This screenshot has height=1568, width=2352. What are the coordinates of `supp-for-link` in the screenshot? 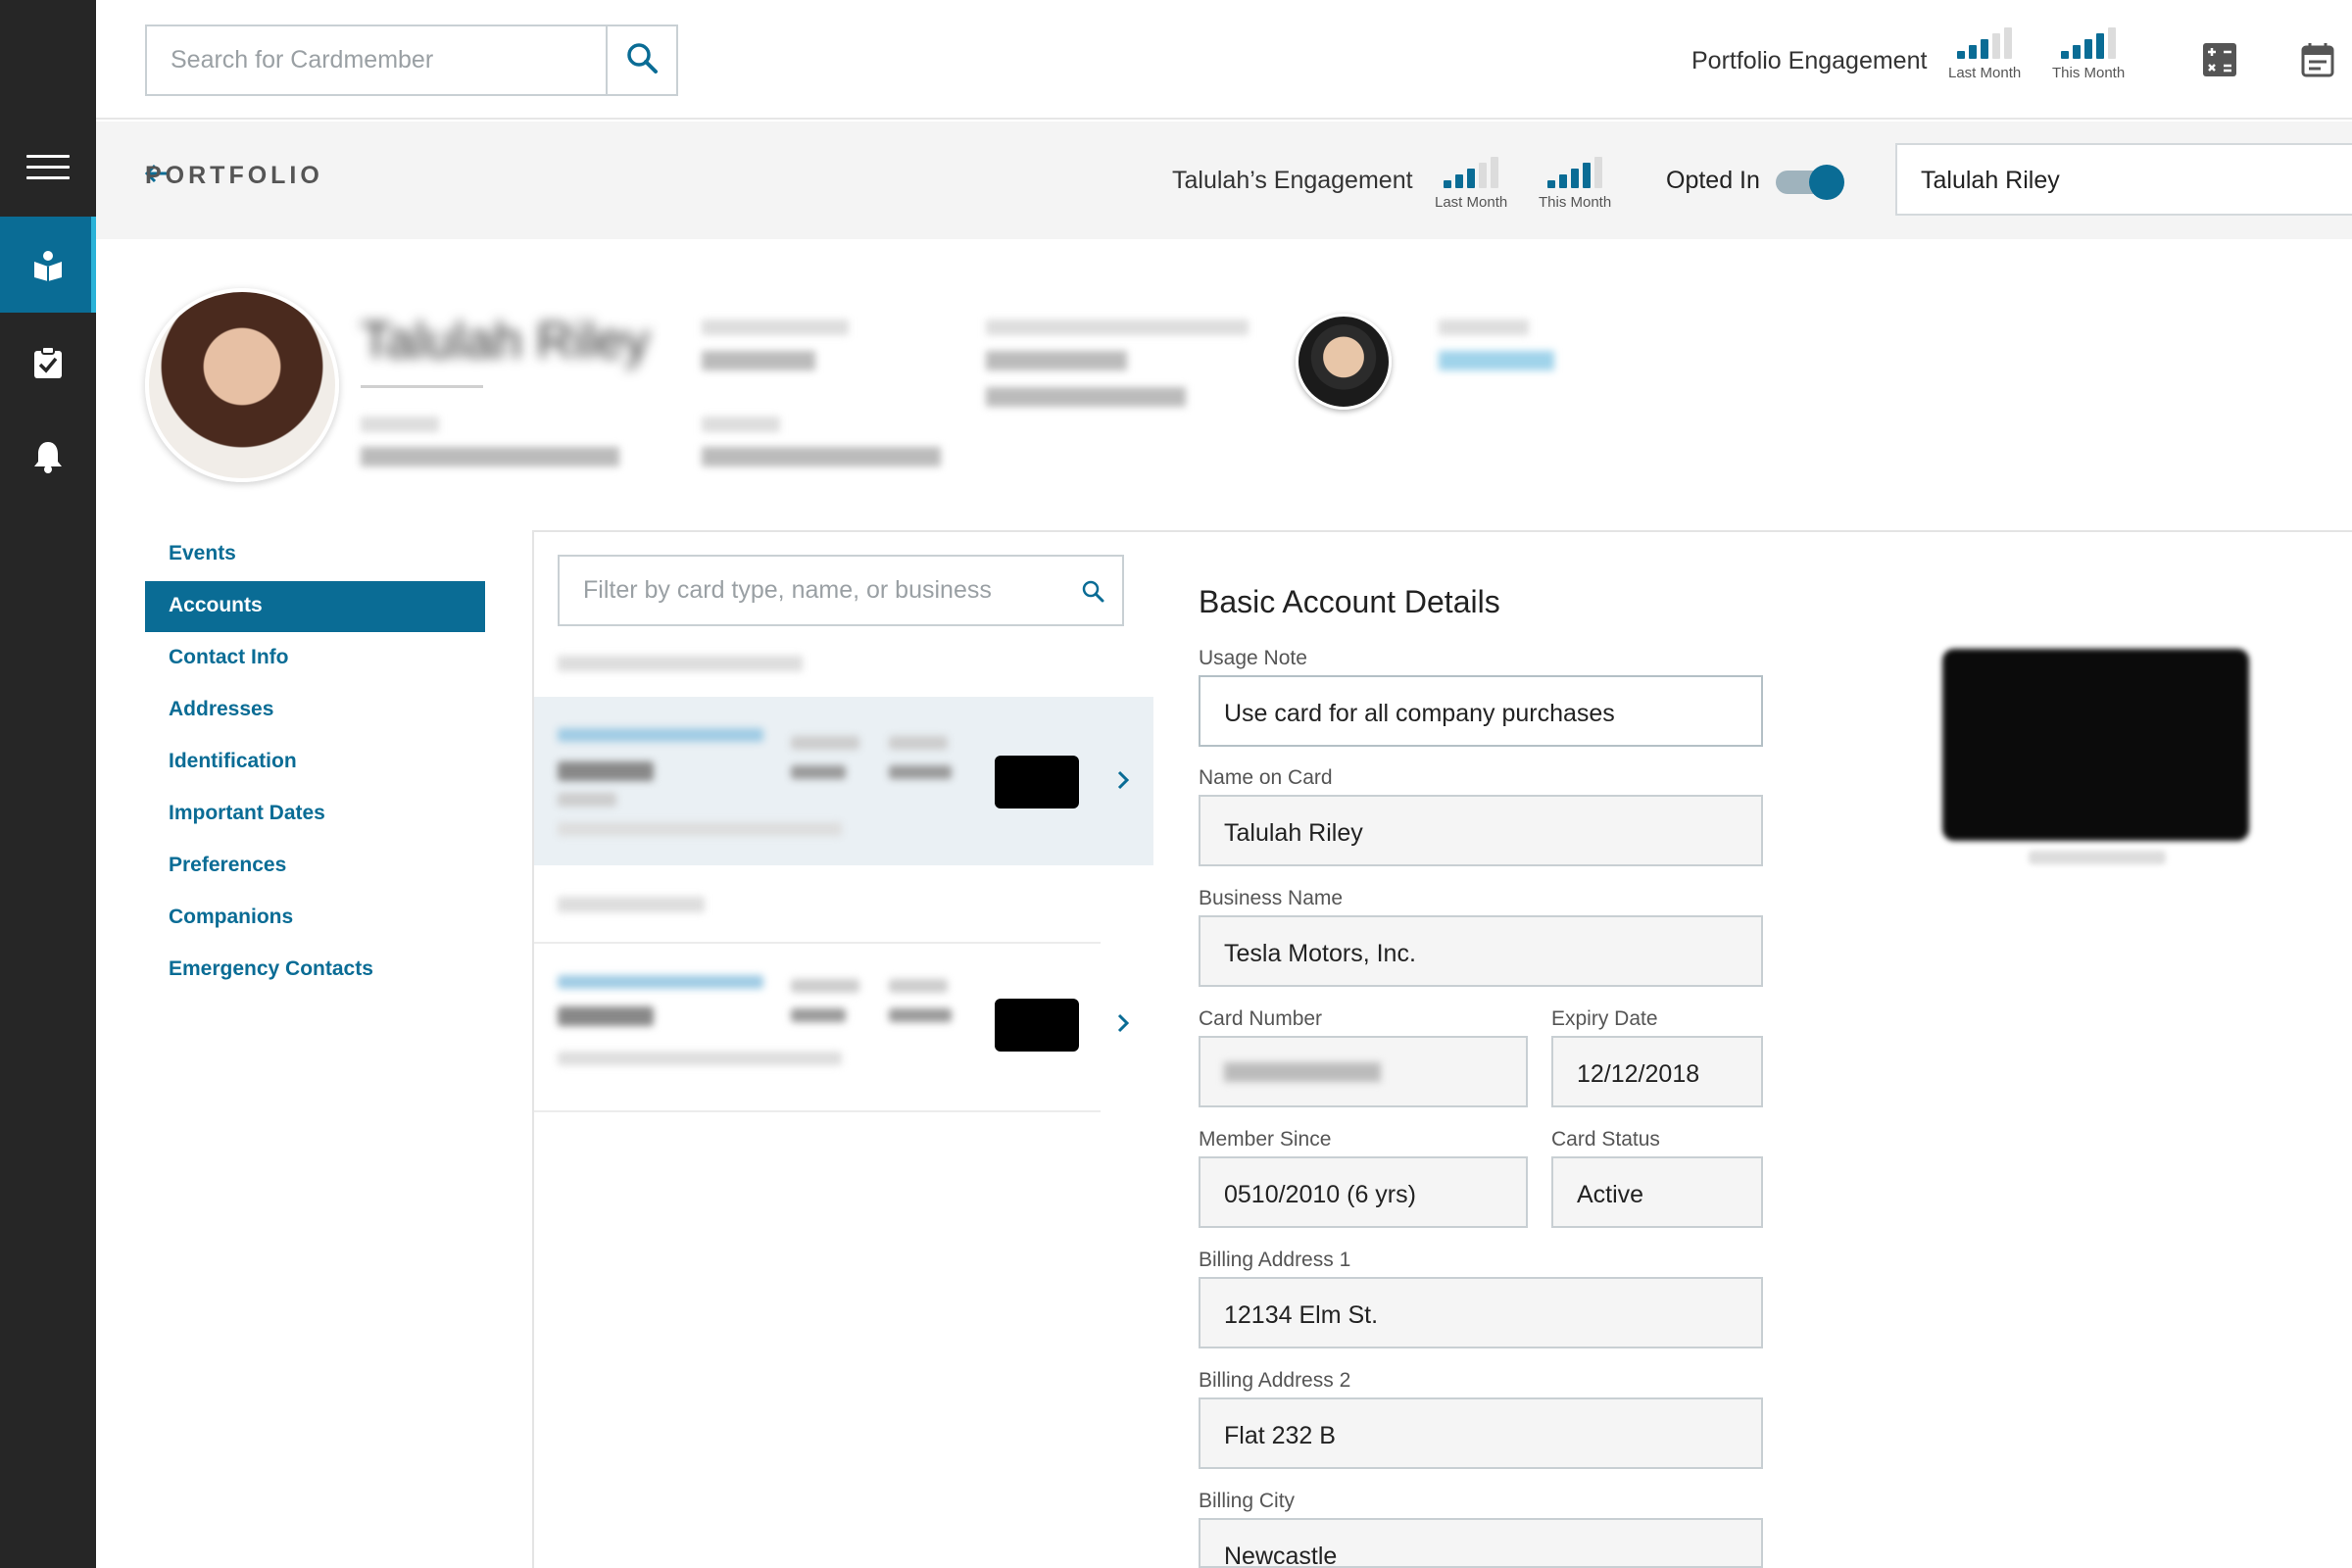 It's located at (1496, 360).